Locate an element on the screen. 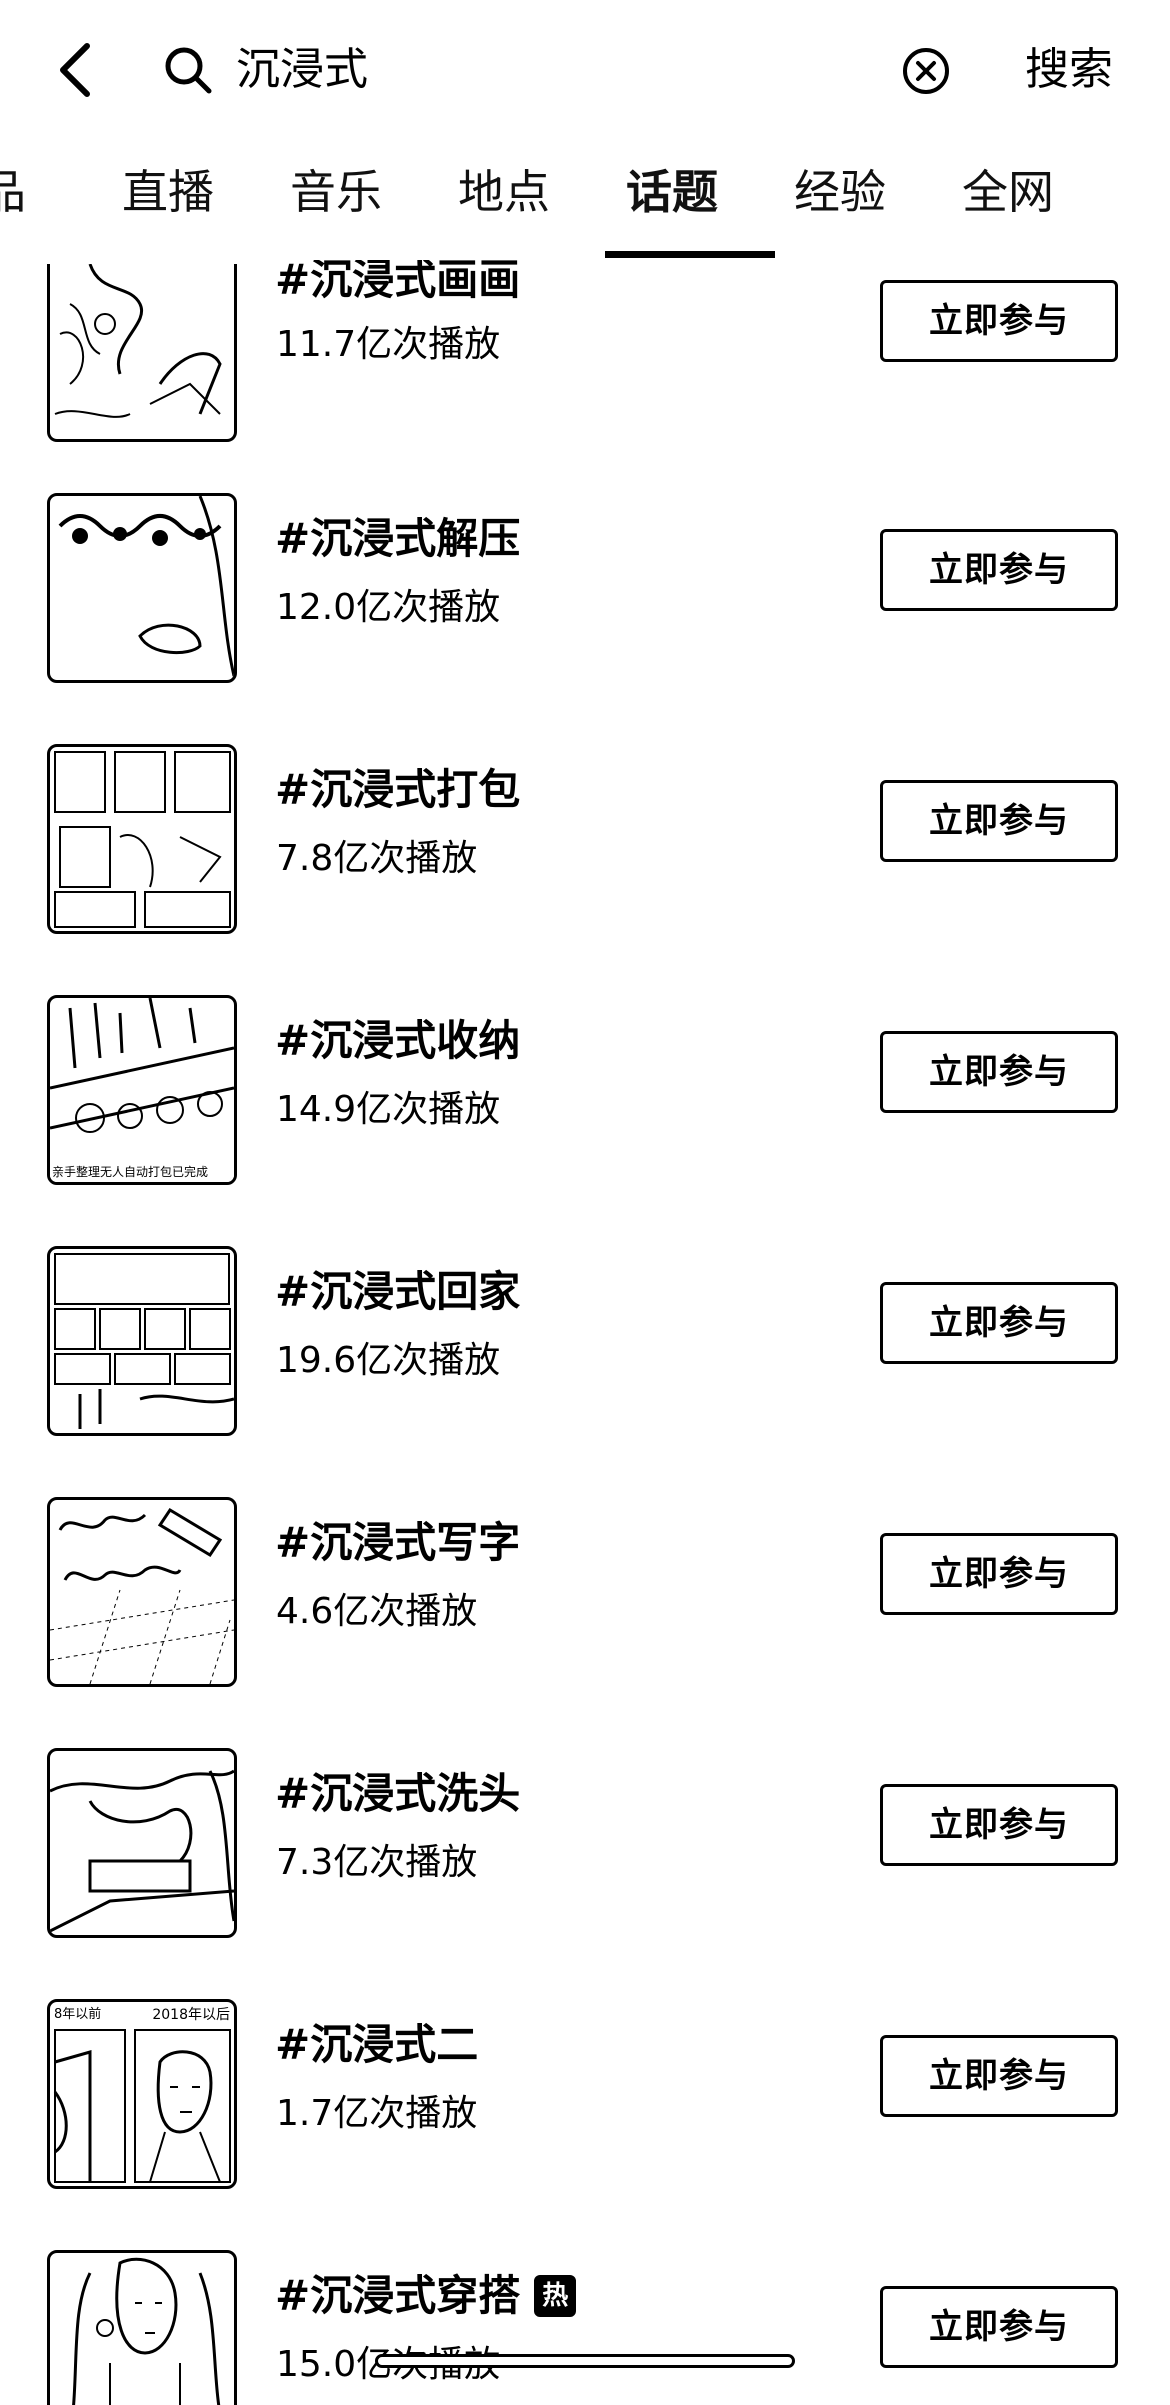 Image resolution: width=1170 pixels, height=2405 pixels. topic-row: #沉浸式回家 19.6亿次播放 立即参与 is located at coordinates (585, 1371).